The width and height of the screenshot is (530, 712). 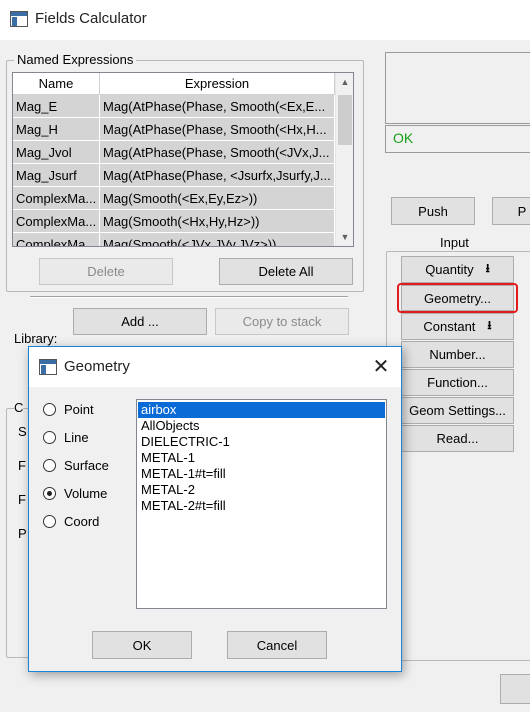 What do you see at coordinates (344, 82) in the screenshot?
I see `scroll-up-icon: ▲` at bounding box center [344, 82].